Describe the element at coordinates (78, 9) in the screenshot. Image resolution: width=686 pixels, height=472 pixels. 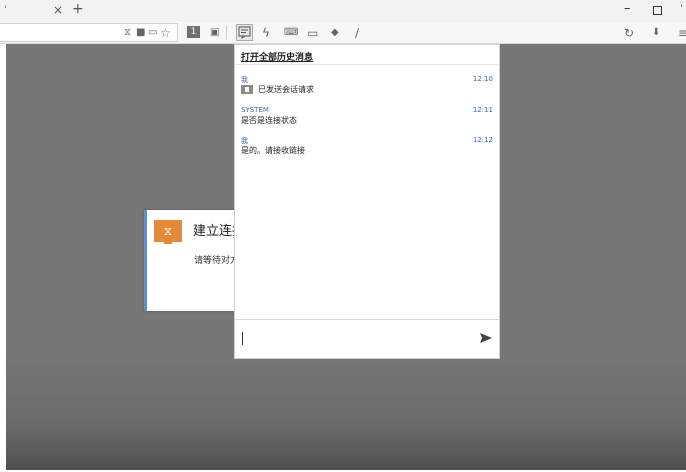
I see `new-tab-icon: +` at that location.